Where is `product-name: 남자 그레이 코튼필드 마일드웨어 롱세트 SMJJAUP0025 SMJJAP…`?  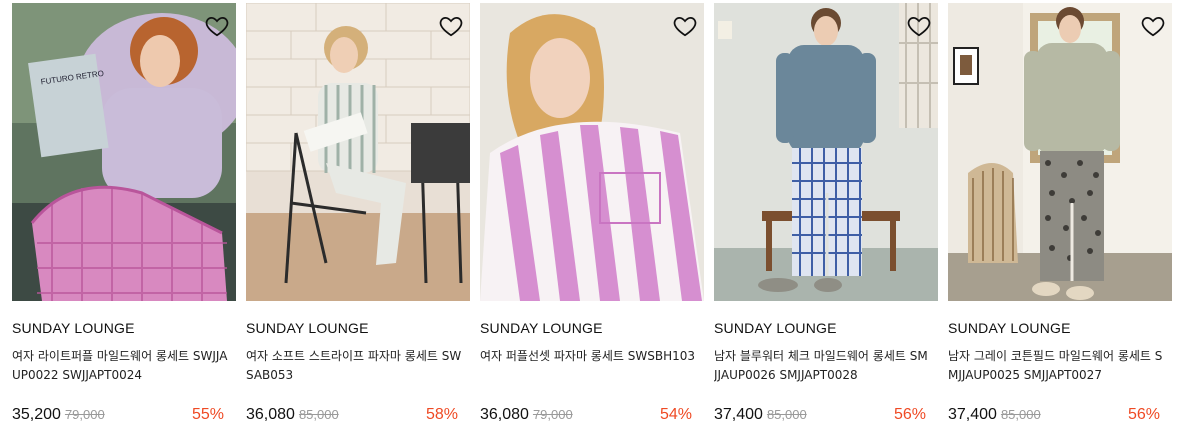 product-name: 남자 그레이 코튼필드 마일드웨어 롱세트 SMJJAUP0025 SMJJAP… is located at coordinates (1056, 366).